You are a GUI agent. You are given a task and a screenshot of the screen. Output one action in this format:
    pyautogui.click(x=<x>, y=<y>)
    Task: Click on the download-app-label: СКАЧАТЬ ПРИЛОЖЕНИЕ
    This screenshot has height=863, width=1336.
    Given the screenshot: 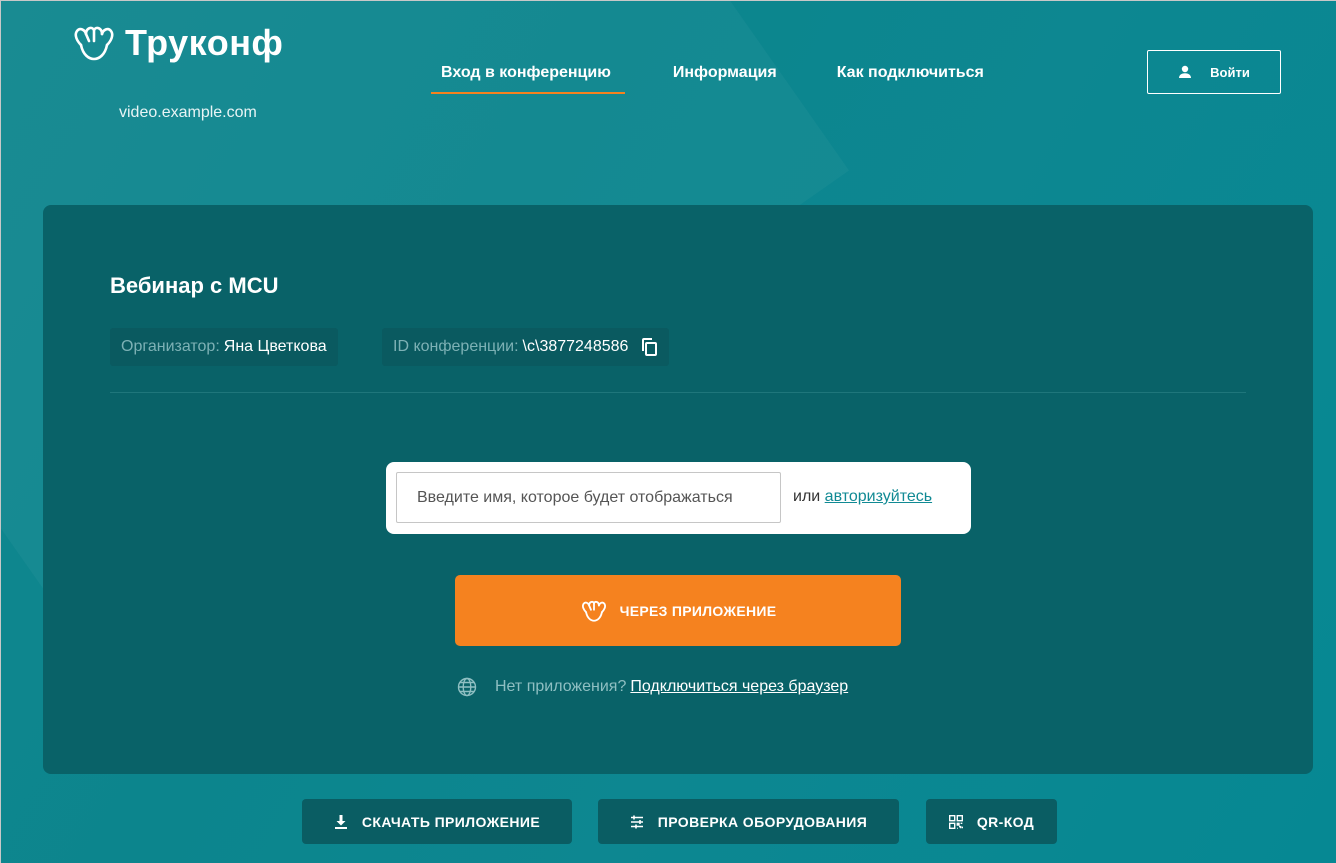 What is the action you would take?
    pyautogui.click(x=451, y=821)
    